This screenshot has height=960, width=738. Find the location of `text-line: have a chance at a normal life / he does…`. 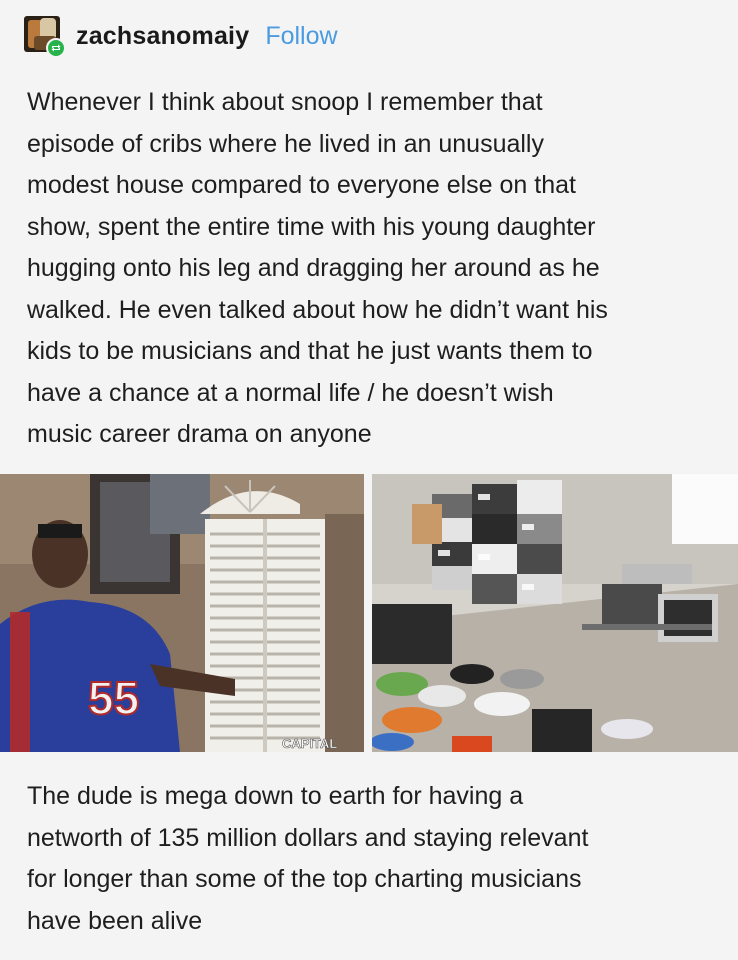

text-line: have a chance at a normal life / he does… is located at coordinates (290, 392).